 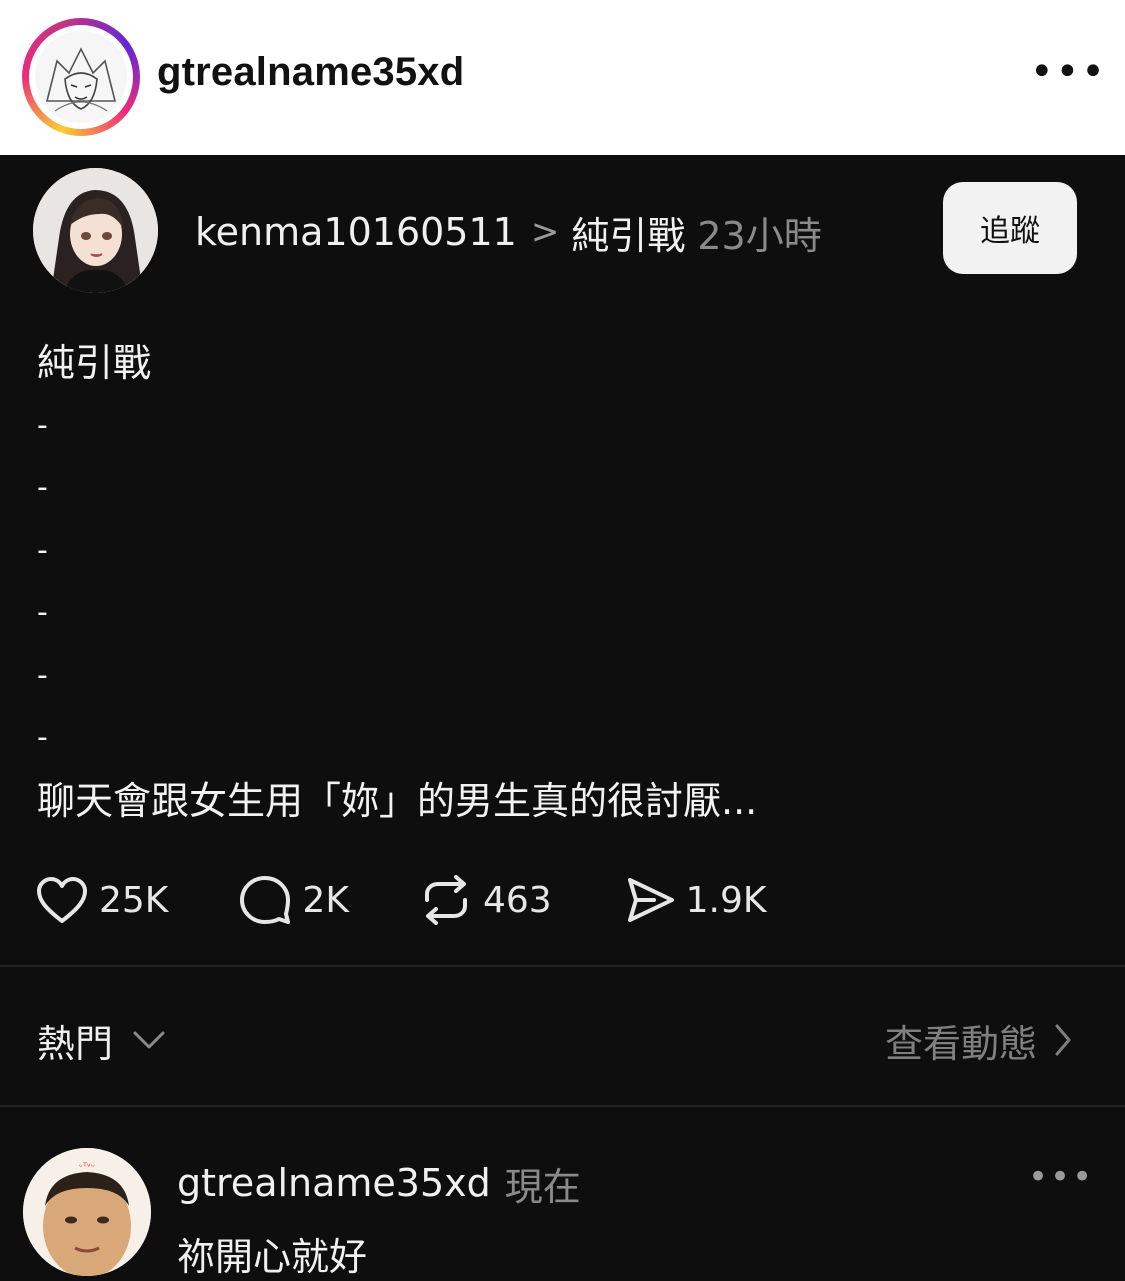 I want to click on post-author-avatar, so click(x=95, y=230).